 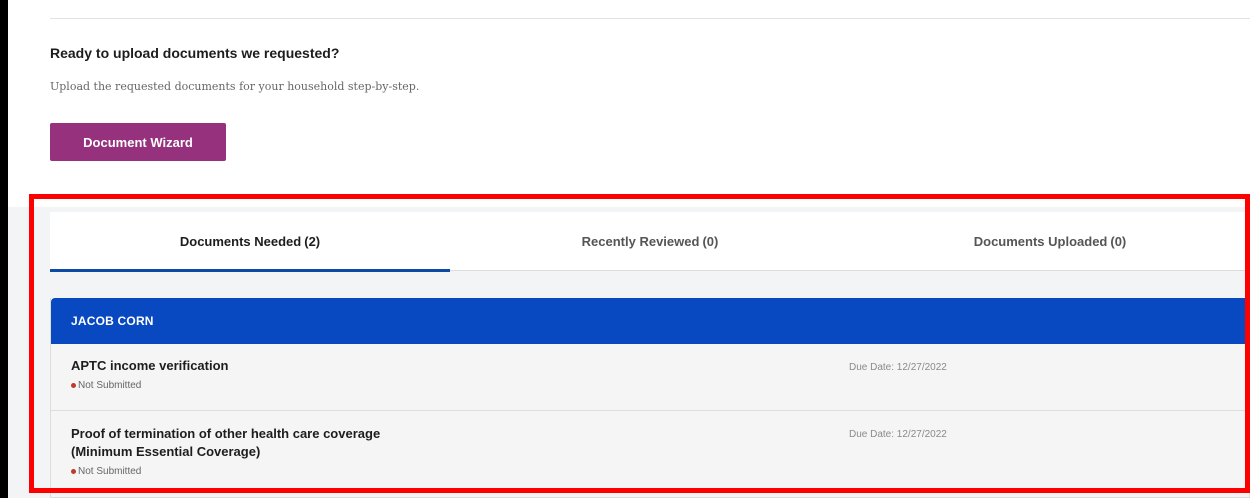 I want to click on document-title-line: APTC income verification, so click(x=150, y=365).